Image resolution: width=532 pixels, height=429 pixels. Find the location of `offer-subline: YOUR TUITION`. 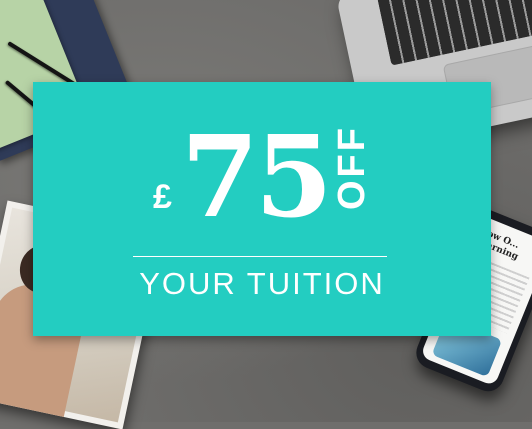

offer-subline: YOUR TUITION is located at coordinates (262, 283).